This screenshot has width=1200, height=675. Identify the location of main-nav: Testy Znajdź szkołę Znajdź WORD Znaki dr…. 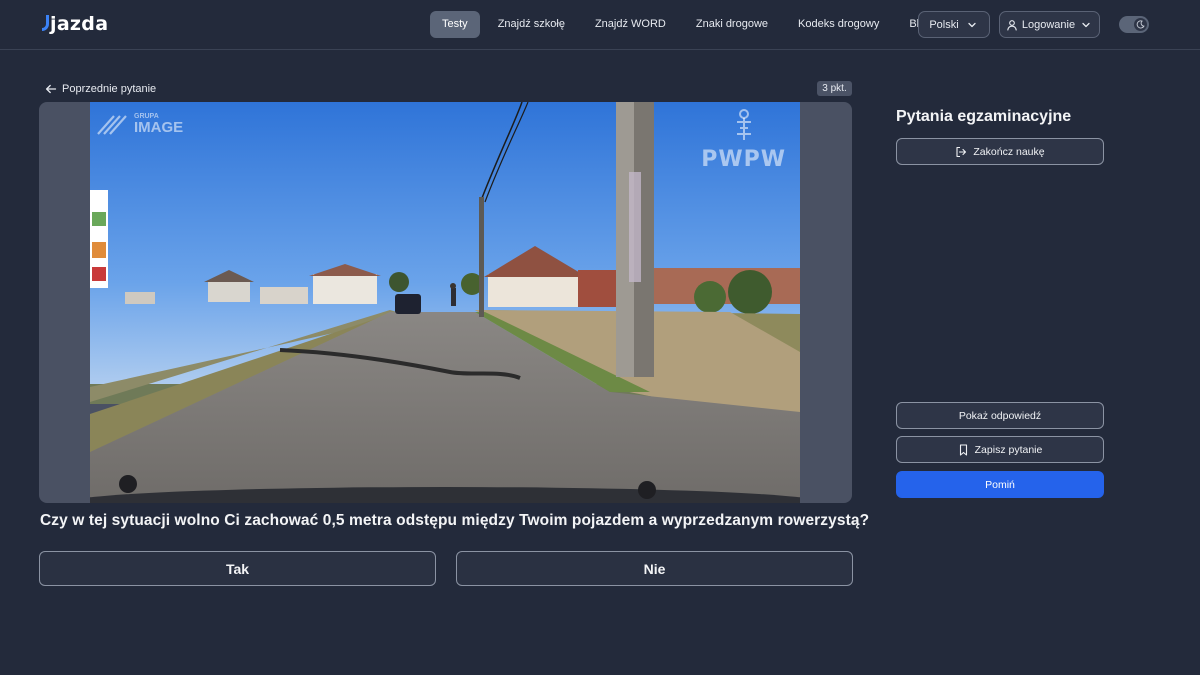
(689, 24).